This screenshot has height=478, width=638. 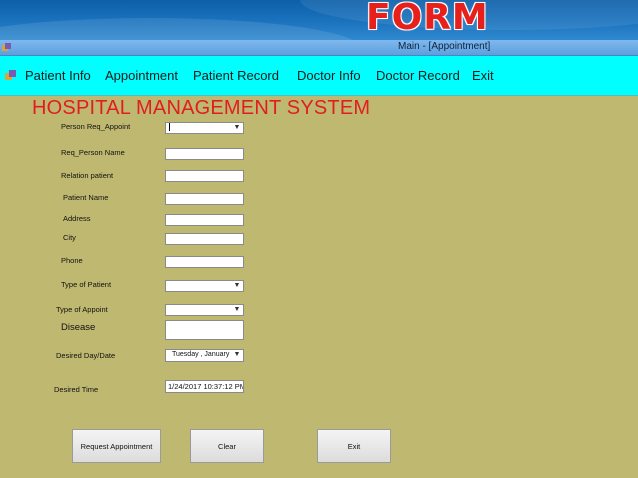 What do you see at coordinates (180, 29) in the screenshot?
I see `banner-swoosh` at bounding box center [180, 29].